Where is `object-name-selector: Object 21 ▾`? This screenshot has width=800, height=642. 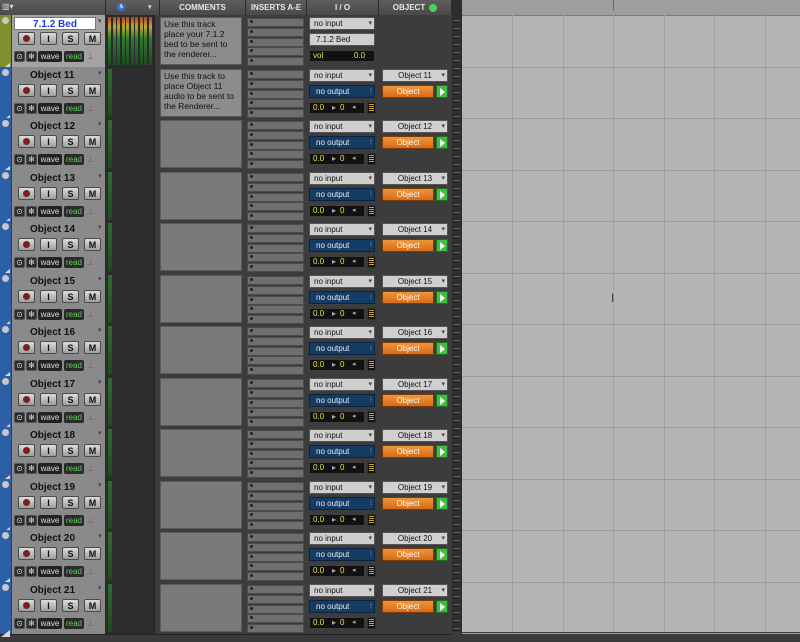
object-name-selector: Object 21 ▾ is located at coordinates (415, 590).